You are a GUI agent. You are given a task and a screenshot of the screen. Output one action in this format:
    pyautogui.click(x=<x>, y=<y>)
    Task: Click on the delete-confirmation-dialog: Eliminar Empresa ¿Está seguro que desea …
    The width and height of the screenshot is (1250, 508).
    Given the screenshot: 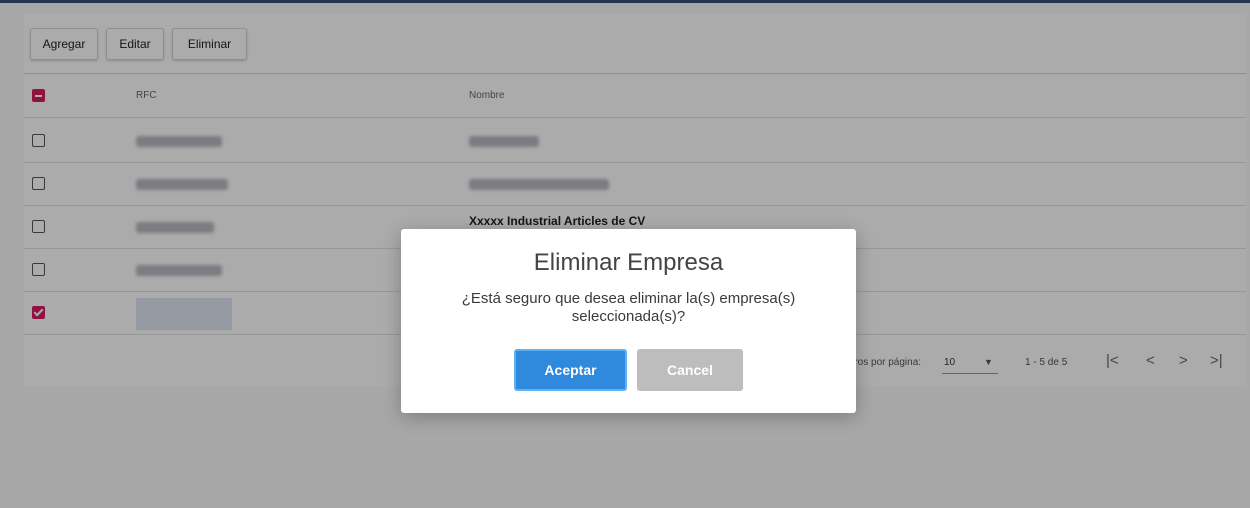 What is the action you would take?
    pyautogui.click(x=628, y=321)
    